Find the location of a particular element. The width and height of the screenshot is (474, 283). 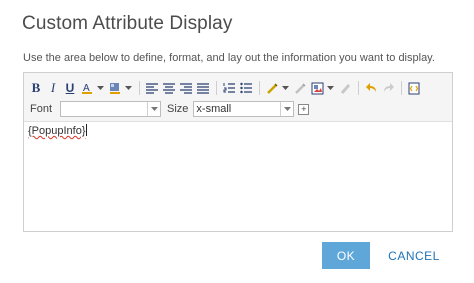

eraser-icon is located at coordinates (345, 88).